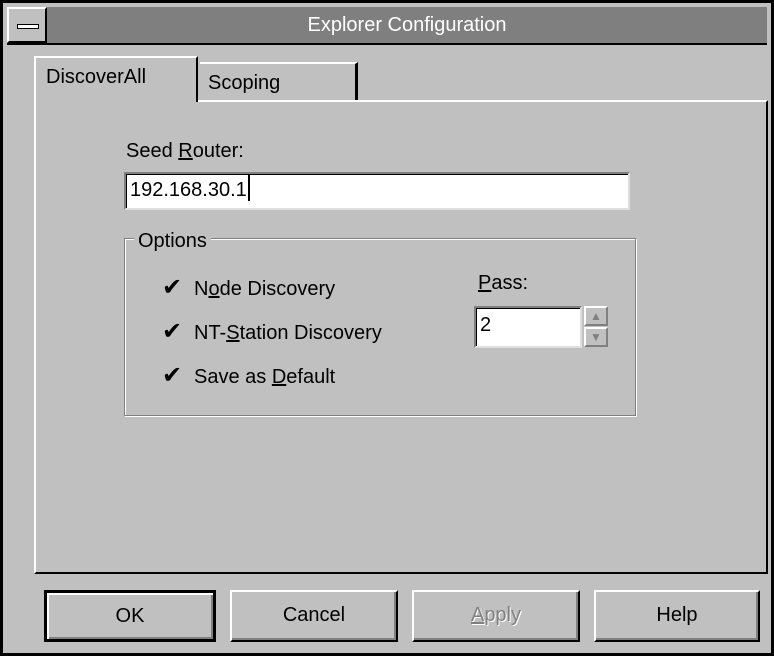 Image resolution: width=774 pixels, height=656 pixels. I want to click on cancel-button: Cancel, so click(314, 616).